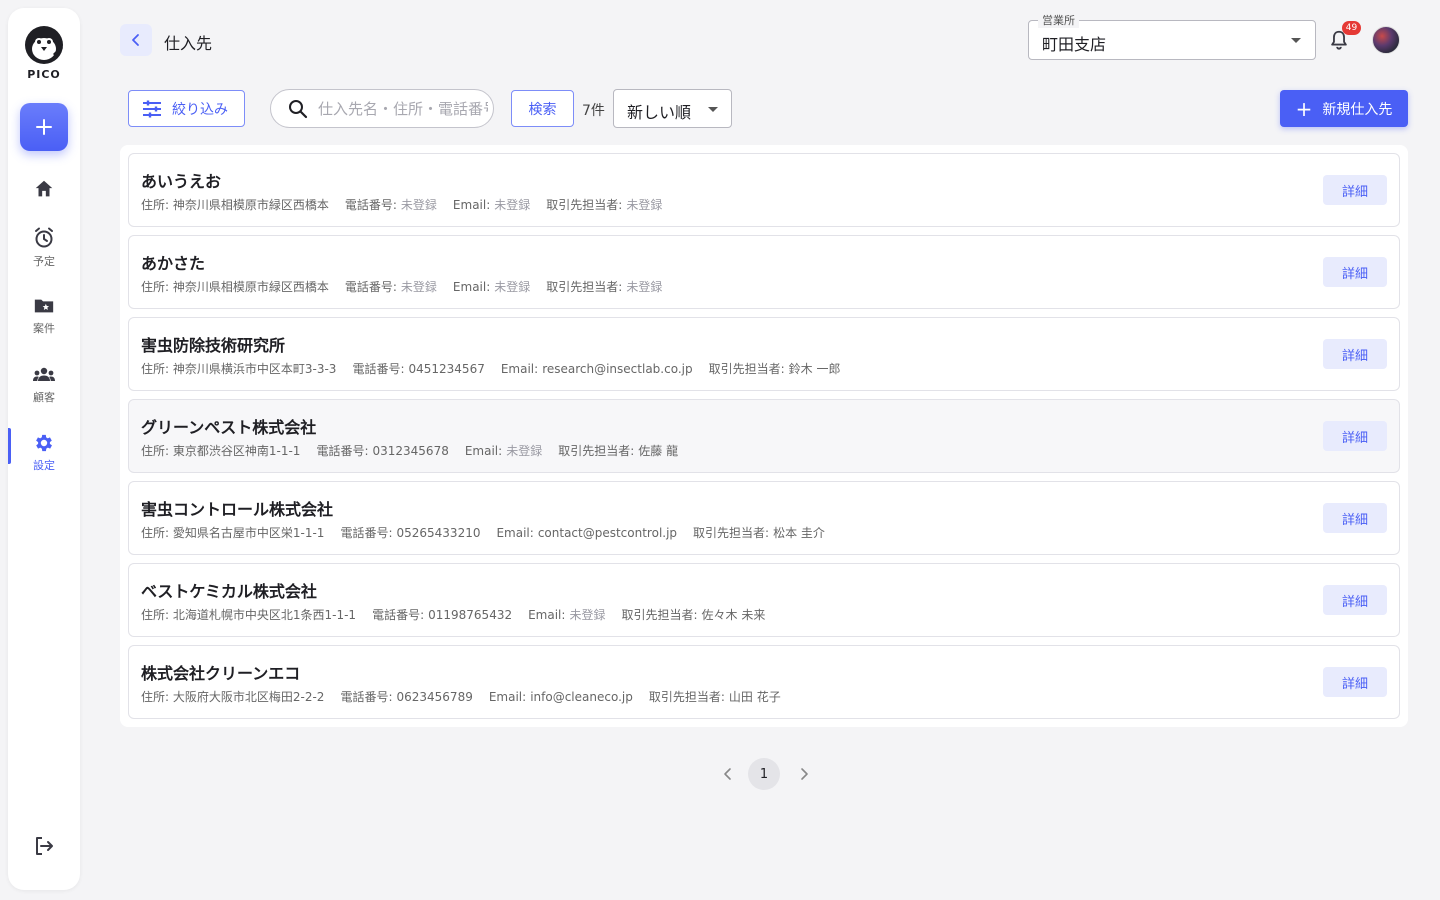 The image size is (1440, 900). I want to click on sort-select: 新しい順, so click(672, 108).